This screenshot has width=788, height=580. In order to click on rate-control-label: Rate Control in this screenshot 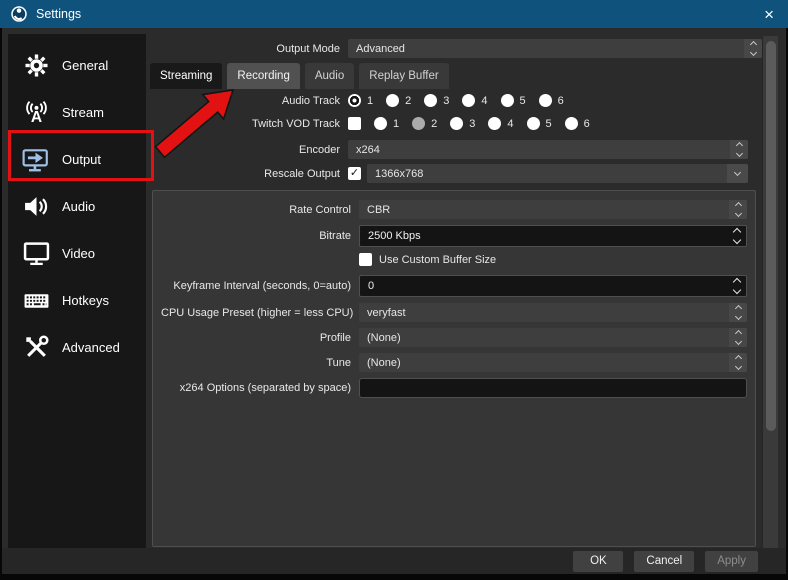, I will do `click(320, 209)`.